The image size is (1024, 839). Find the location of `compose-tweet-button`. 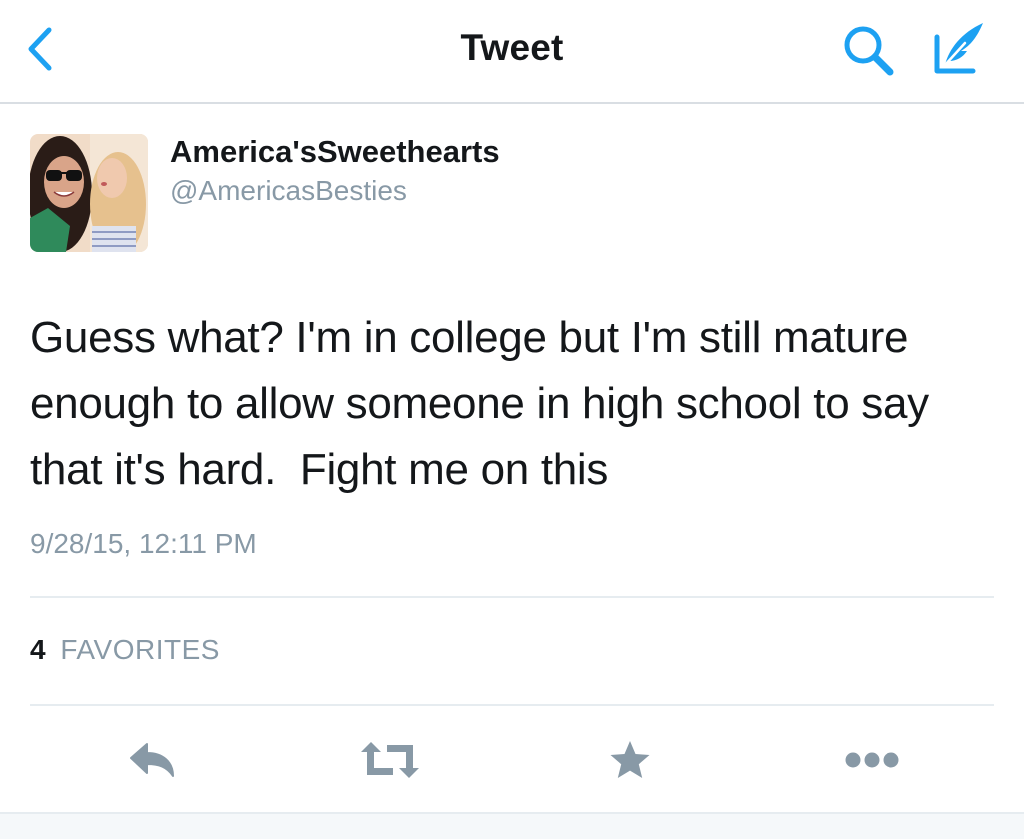

compose-tweet-button is located at coordinates (960, 48).